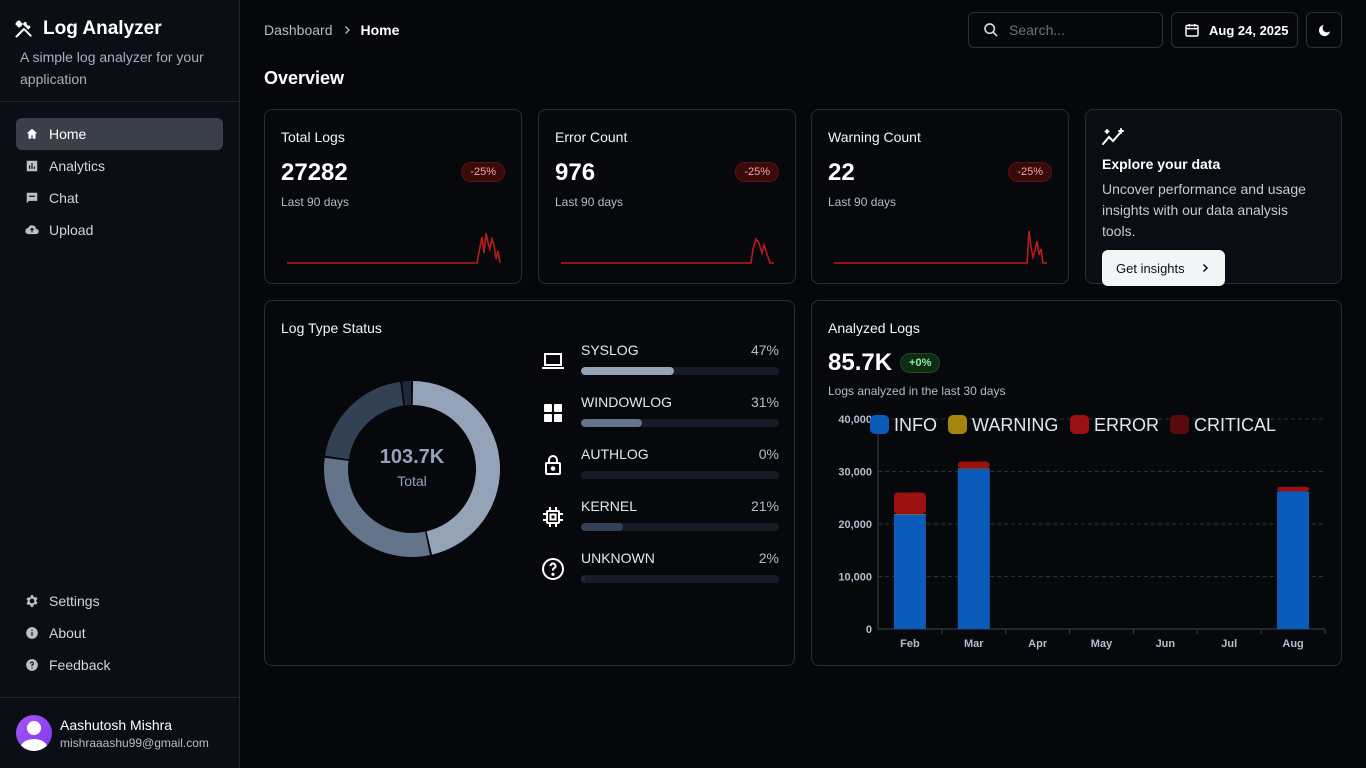 Image resolution: width=1366 pixels, height=768 pixels. Describe the element at coordinates (553, 517) in the screenshot. I see `cpu-icon` at that location.